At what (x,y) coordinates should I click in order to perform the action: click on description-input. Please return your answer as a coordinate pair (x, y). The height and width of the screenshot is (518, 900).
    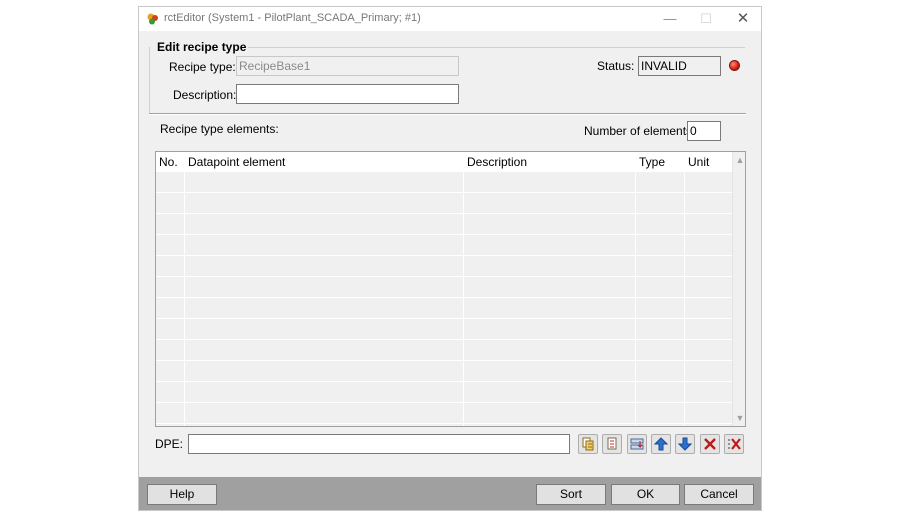
    Looking at the image, I should click on (347, 94).